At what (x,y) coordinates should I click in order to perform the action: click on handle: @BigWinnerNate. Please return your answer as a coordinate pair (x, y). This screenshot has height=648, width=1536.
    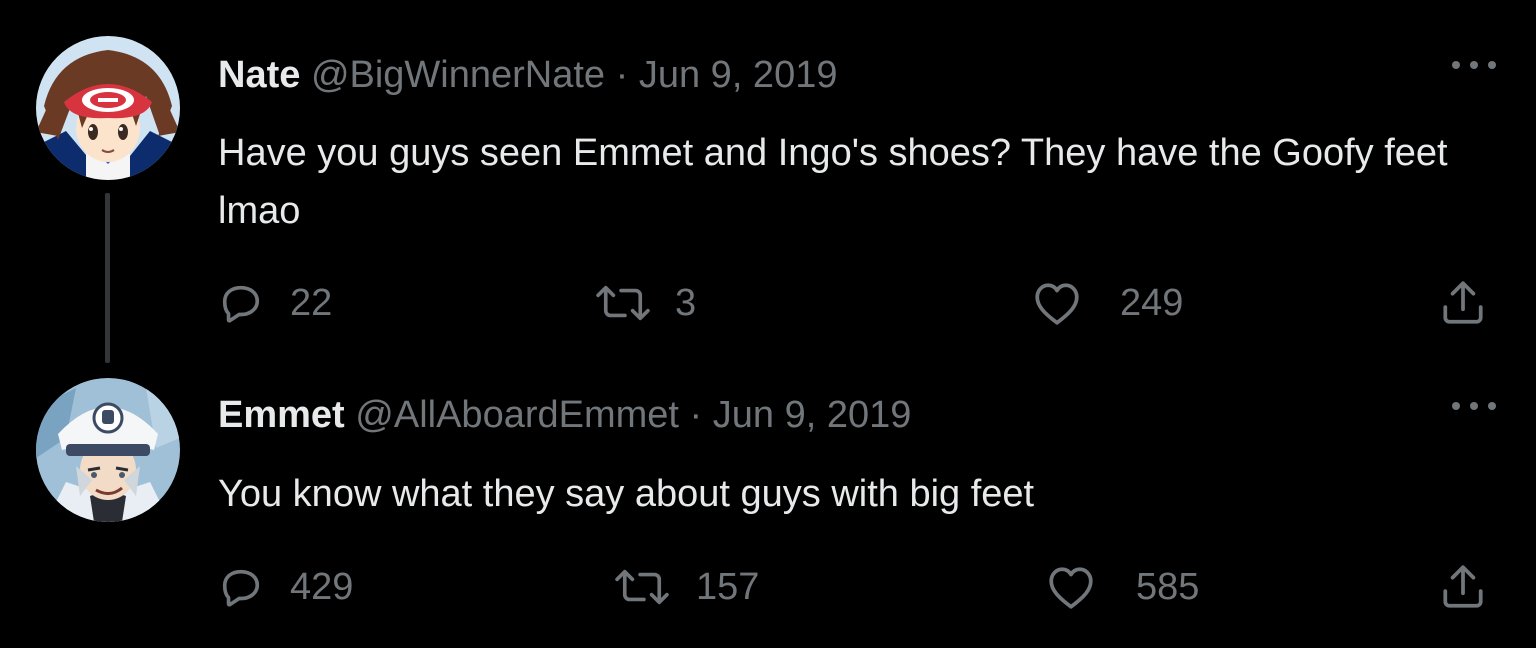
    Looking at the image, I should click on (458, 75).